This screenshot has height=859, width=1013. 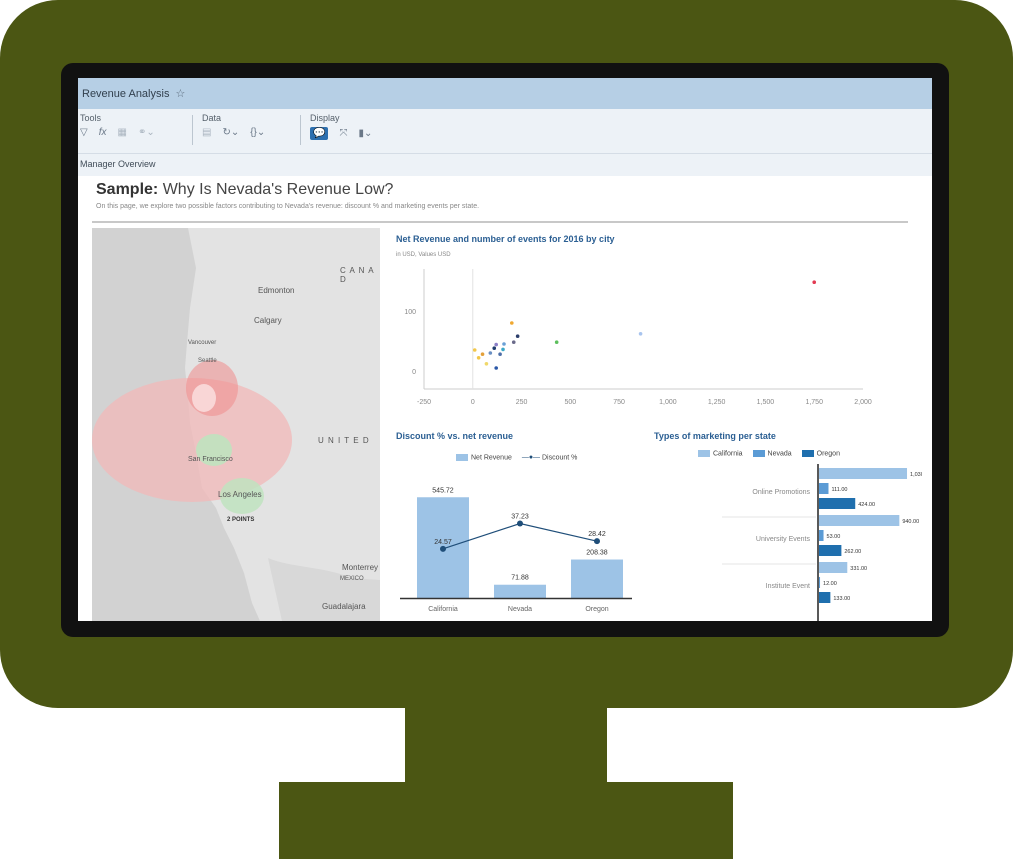 I want to click on title-bold: Sample:, so click(x=127, y=189).